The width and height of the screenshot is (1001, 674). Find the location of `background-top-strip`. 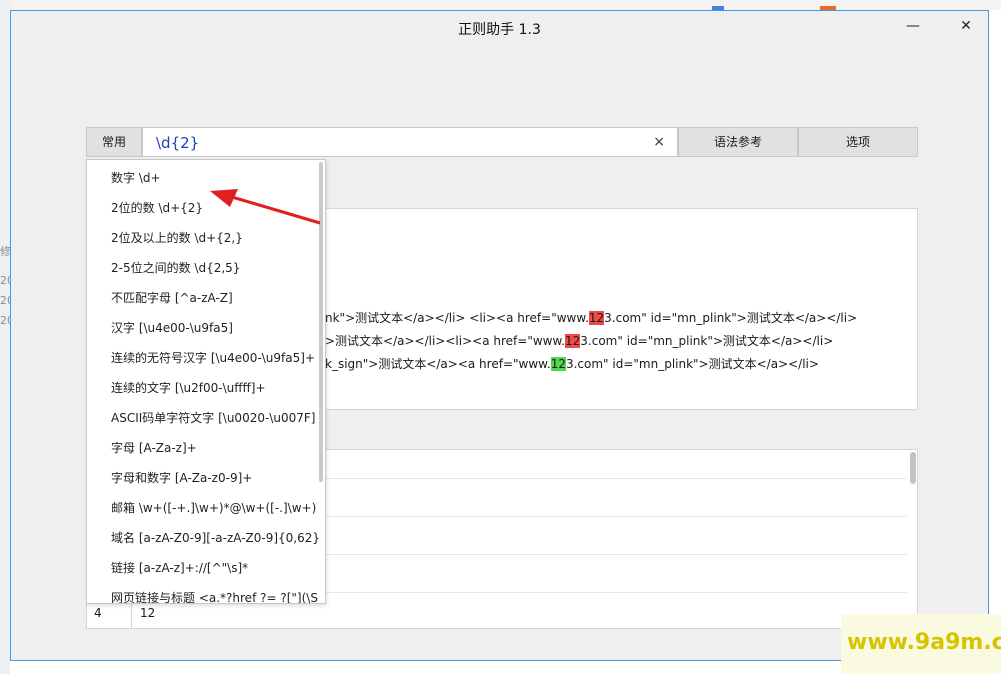

background-top-strip is located at coordinates (500, 5).